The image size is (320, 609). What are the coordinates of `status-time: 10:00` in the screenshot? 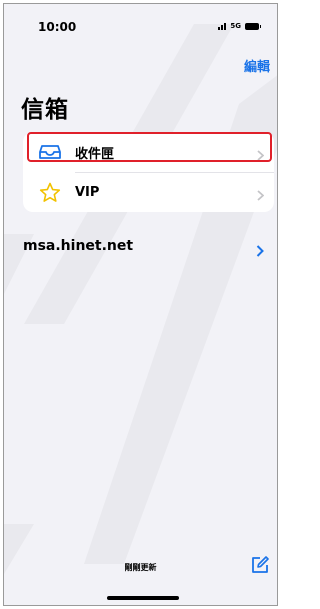 It's located at (57, 27).